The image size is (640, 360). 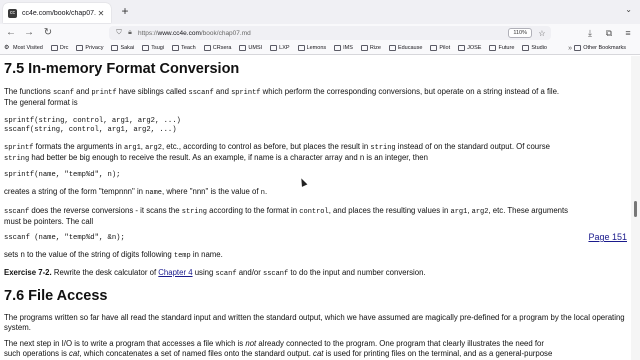 I want to click on text: , and places the resulting values in, so click(x=389, y=210).